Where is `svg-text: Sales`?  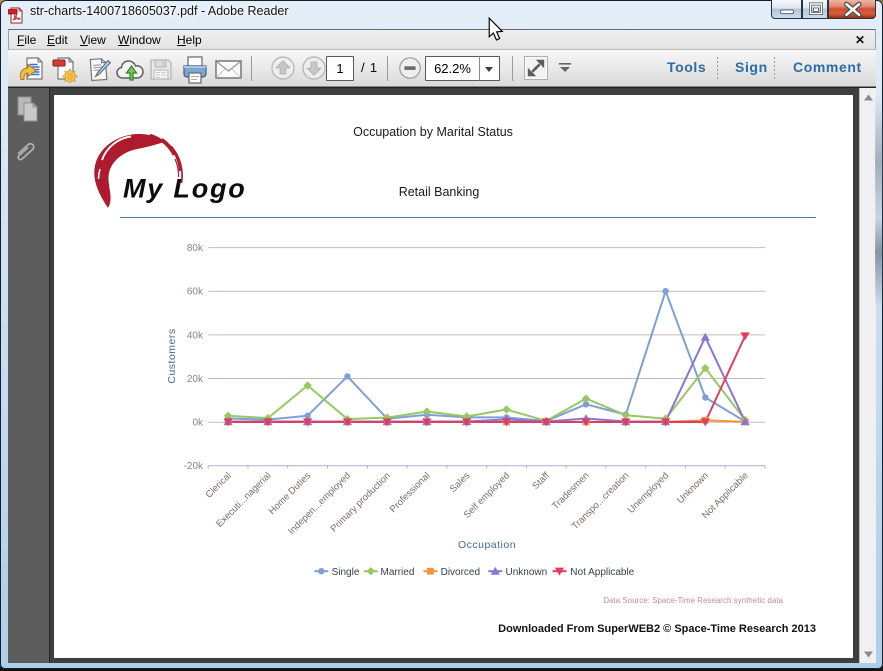 svg-text: Sales is located at coordinates (460, 482).